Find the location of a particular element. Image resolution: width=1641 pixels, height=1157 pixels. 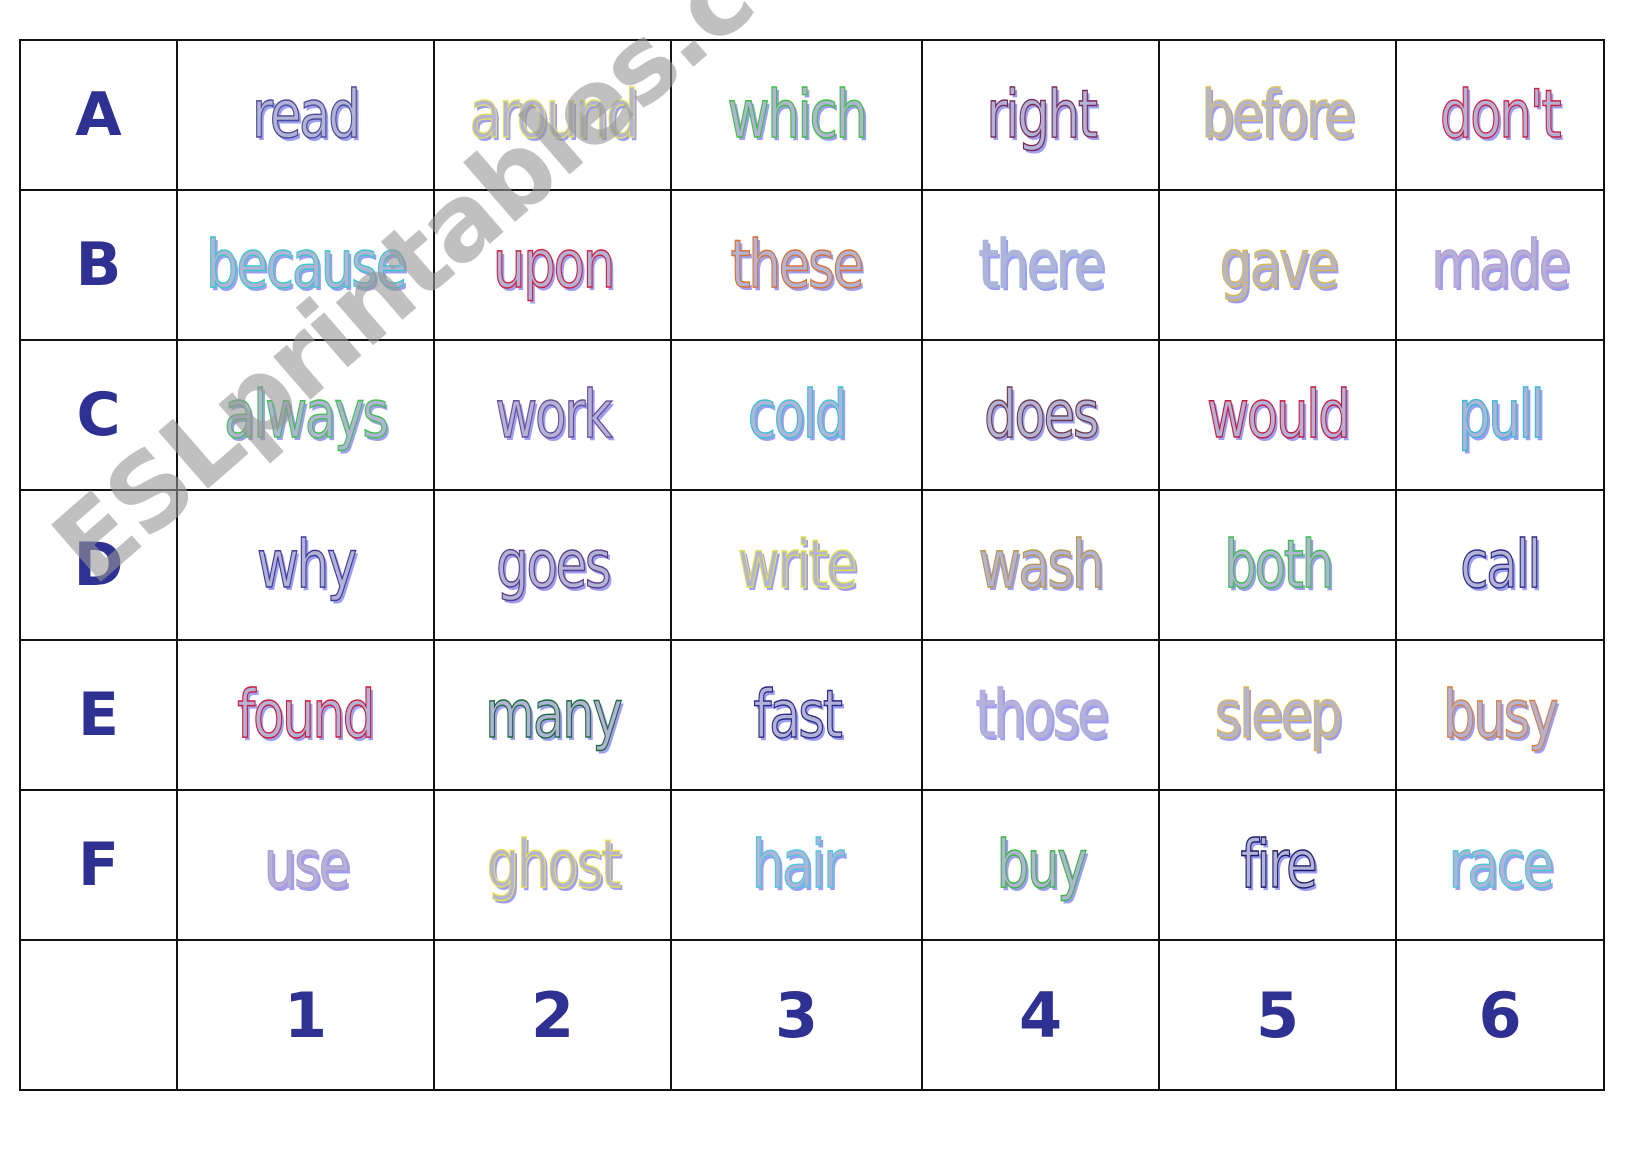

word: use is located at coordinates (307, 864).